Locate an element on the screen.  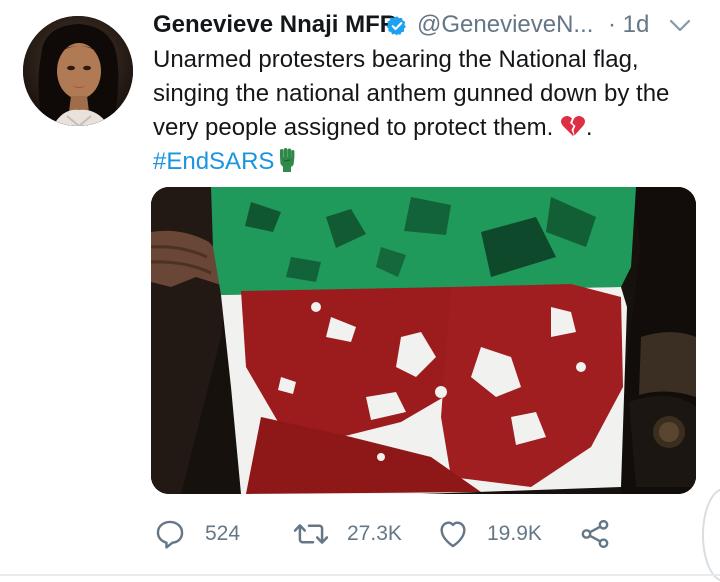
retweet-icon is located at coordinates (311, 534).